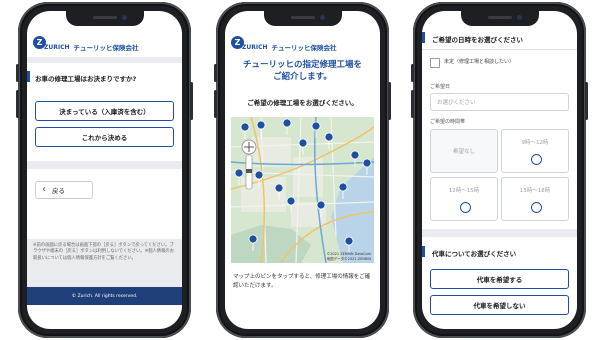 The image size is (601, 340). I want to click on slot-label: 希望なし, so click(463, 152).